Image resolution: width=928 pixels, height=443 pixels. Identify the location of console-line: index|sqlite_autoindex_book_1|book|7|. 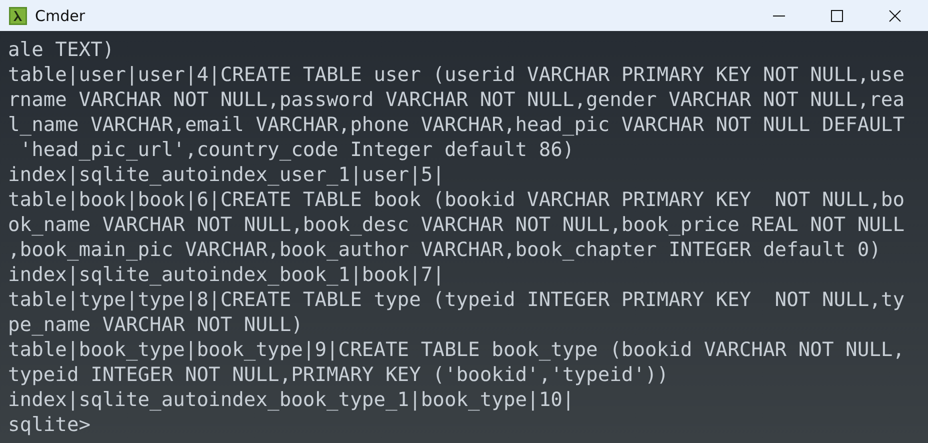
(226, 274).